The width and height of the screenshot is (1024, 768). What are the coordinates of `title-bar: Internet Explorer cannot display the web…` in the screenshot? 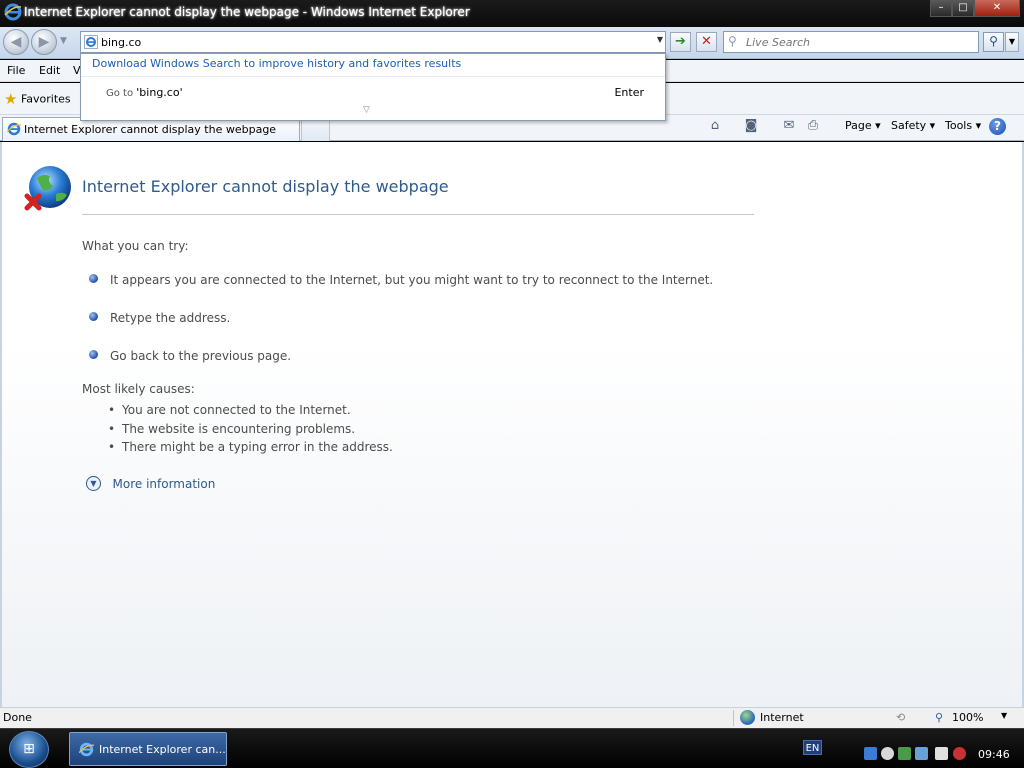 It's located at (512, 13).